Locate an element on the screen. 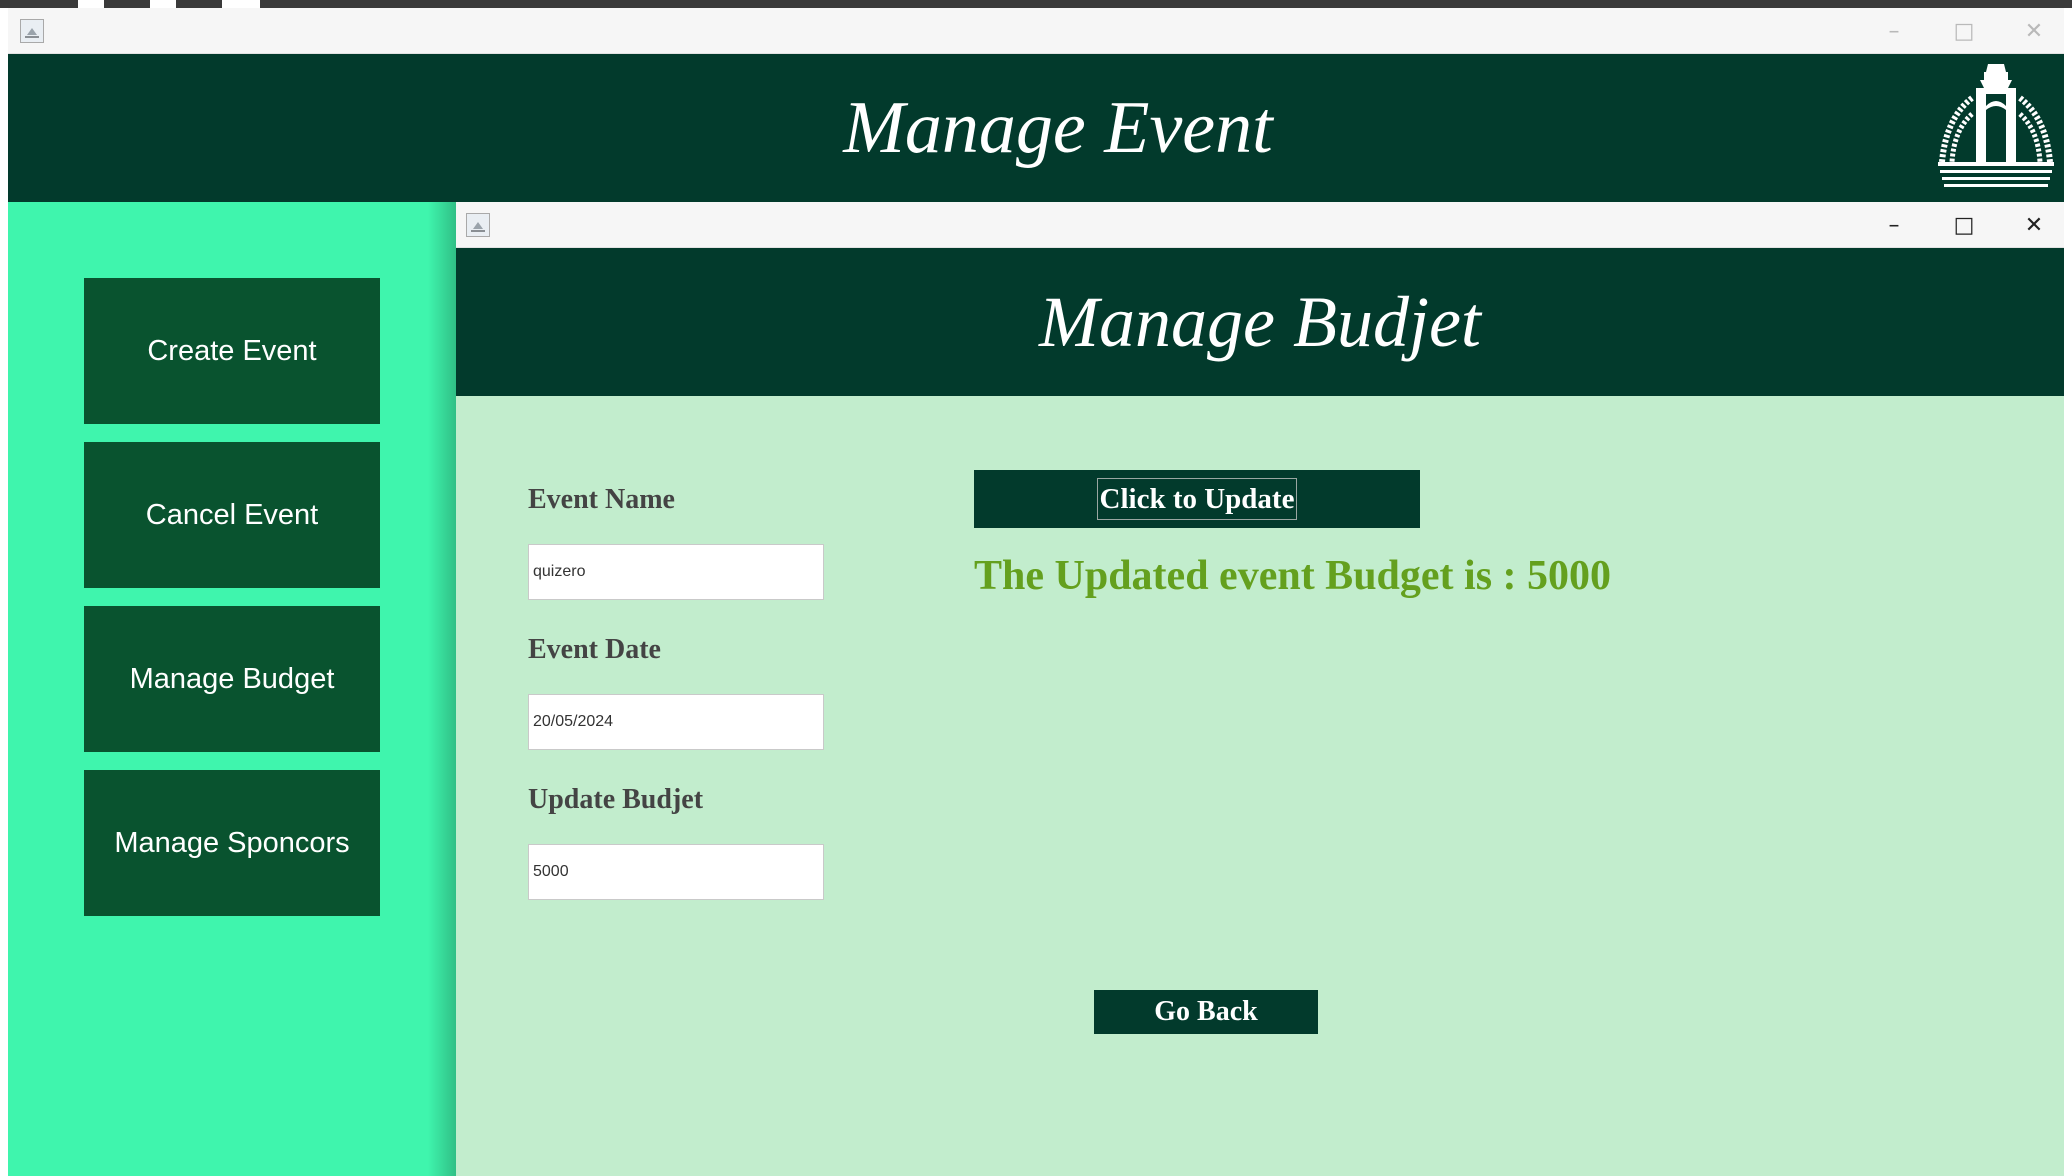 The image size is (2072, 1176). inner-header-banner: Manage Budjet is located at coordinates (1260, 322).